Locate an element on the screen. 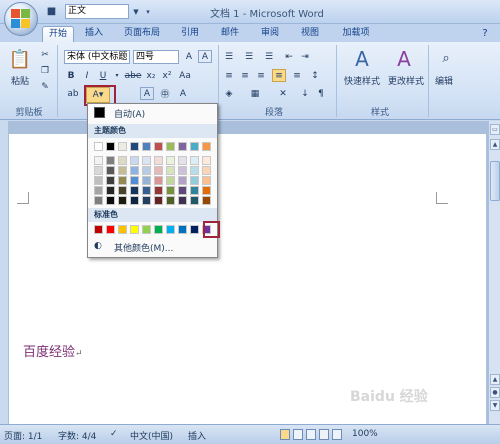  numbering-icon: ☰ is located at coordinates (249, 56).